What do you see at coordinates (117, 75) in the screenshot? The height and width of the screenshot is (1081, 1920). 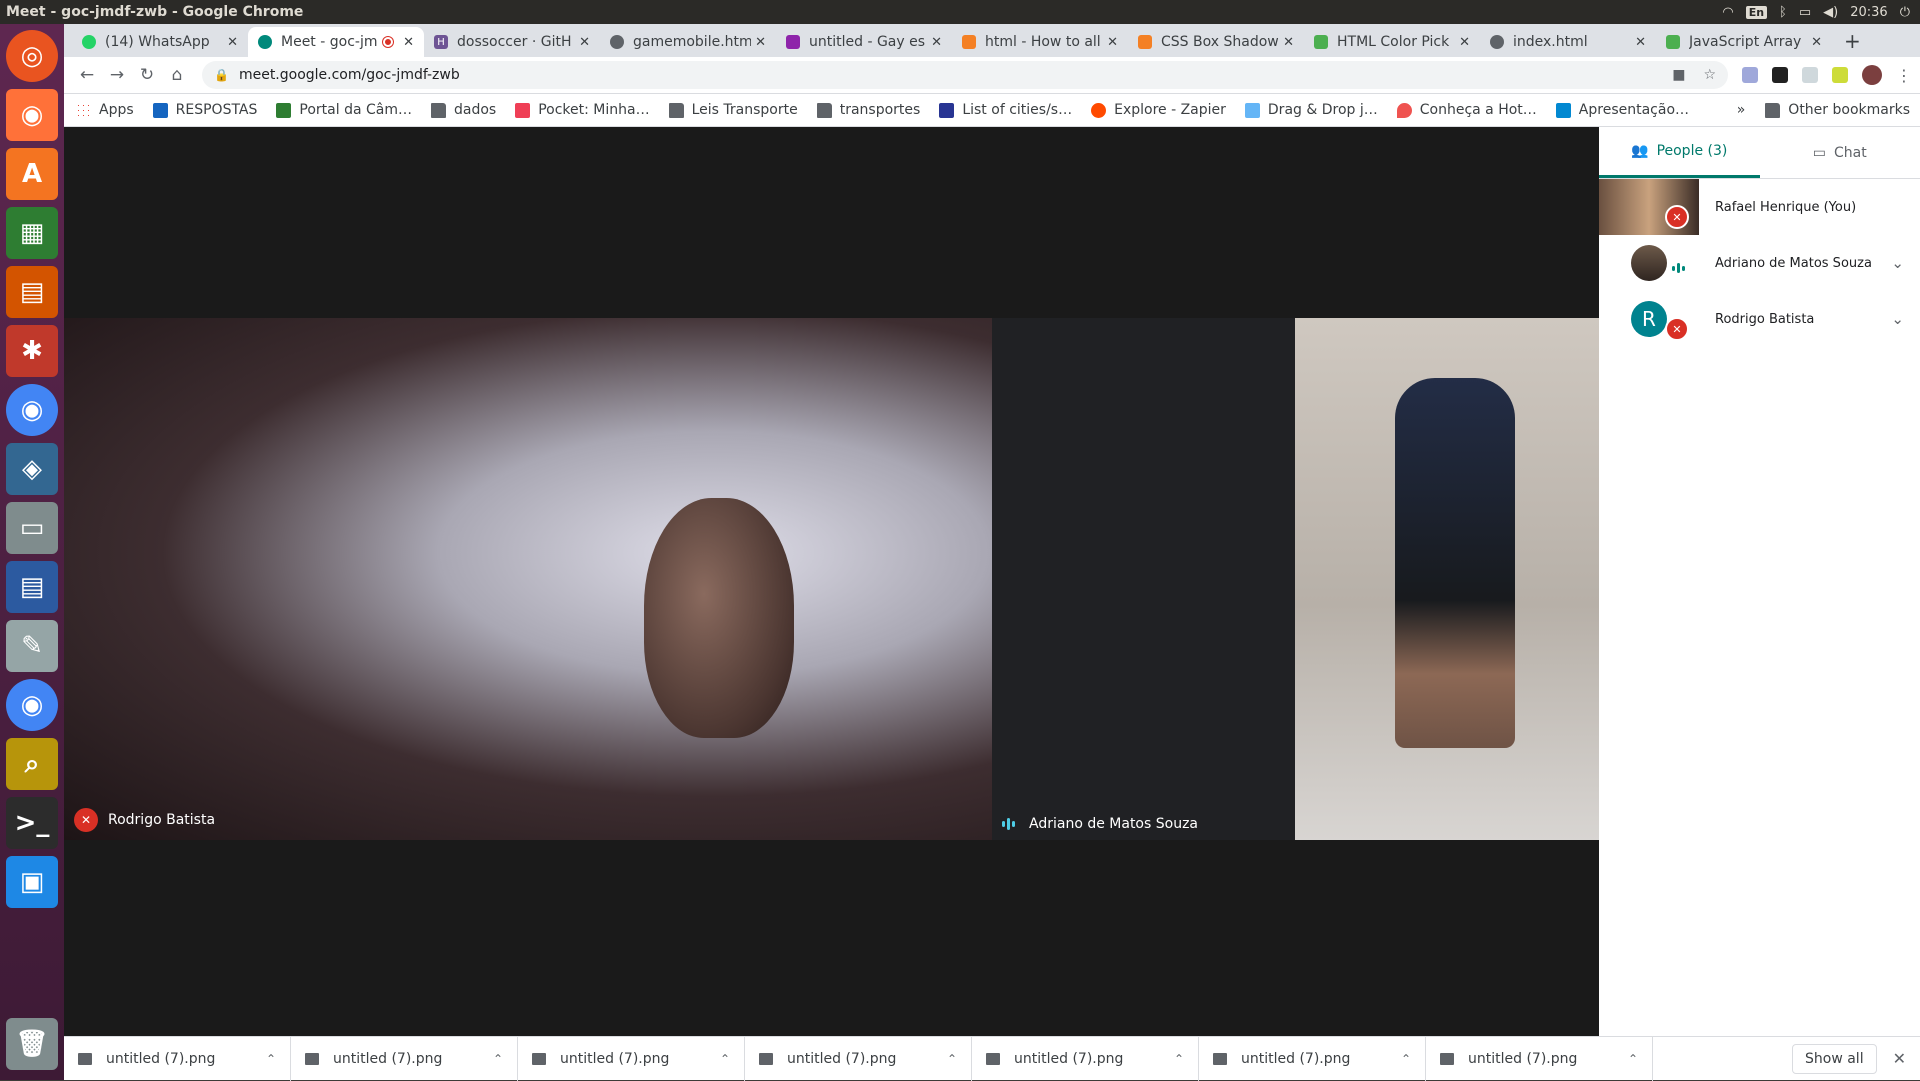 I see `forward-icon: →` at bounding box center [117, 75].